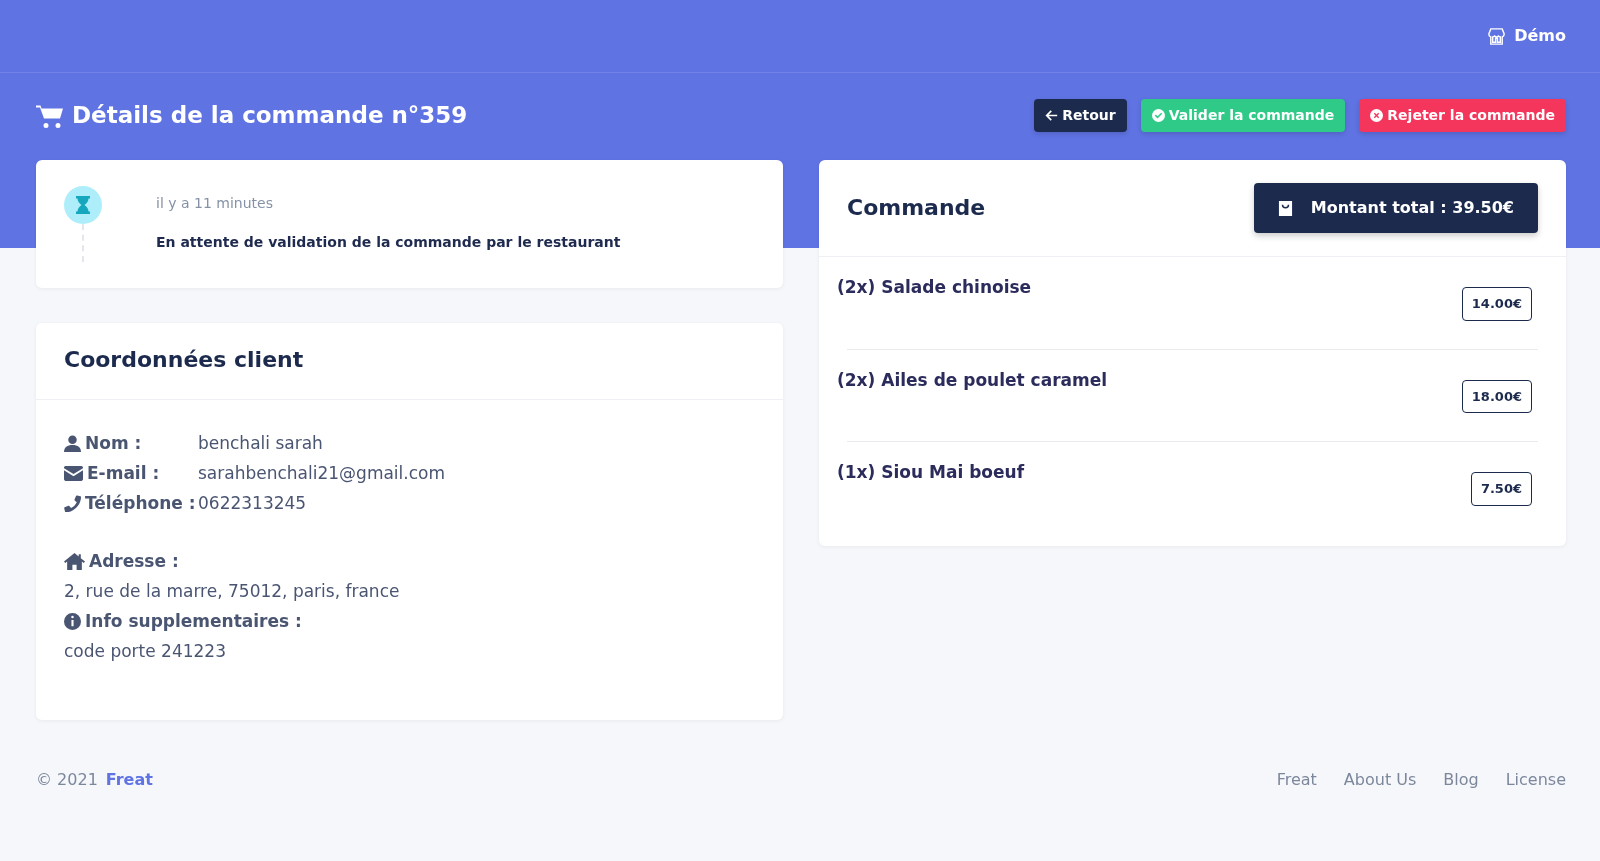  Describe the element at coordinates (388, 242) in the screenshot. I see `status-message: En attente de validation de la commande par le restaurant` at that location.